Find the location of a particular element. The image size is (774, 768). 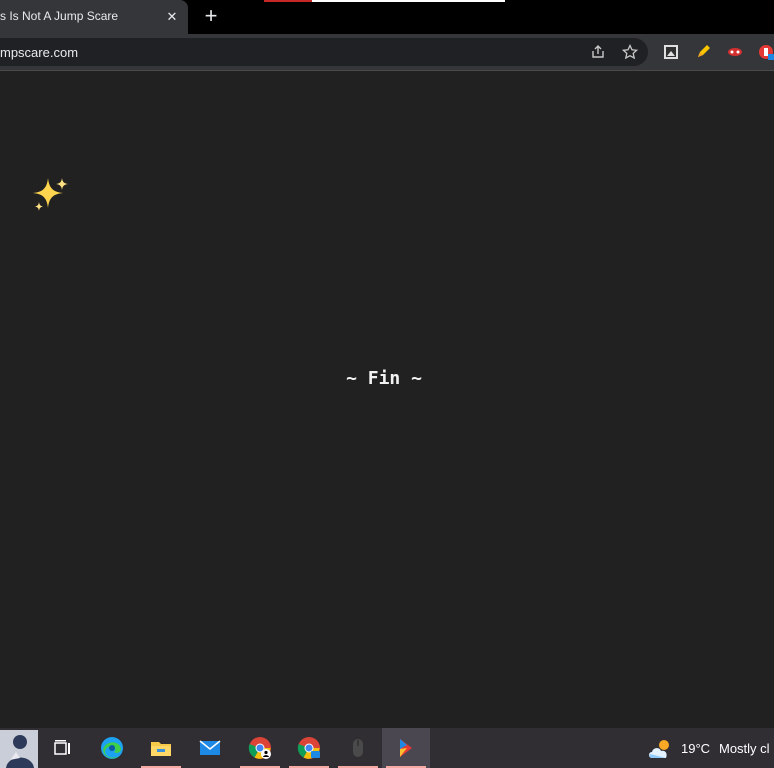

tab-strip: s Is Not A Jump Scare ✕ + is located at coordinates (387, 17).